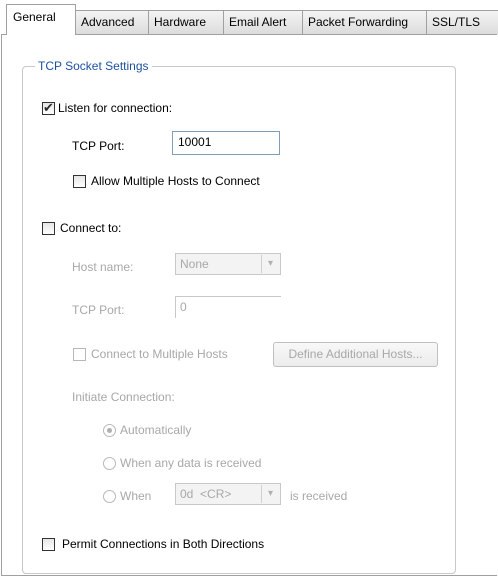 This screenshot has width=498, height=577. Describe the element at coordinates (98, 310) in the screenshot. I see `connect-tcp-port-label: TCP Port:` at that location.